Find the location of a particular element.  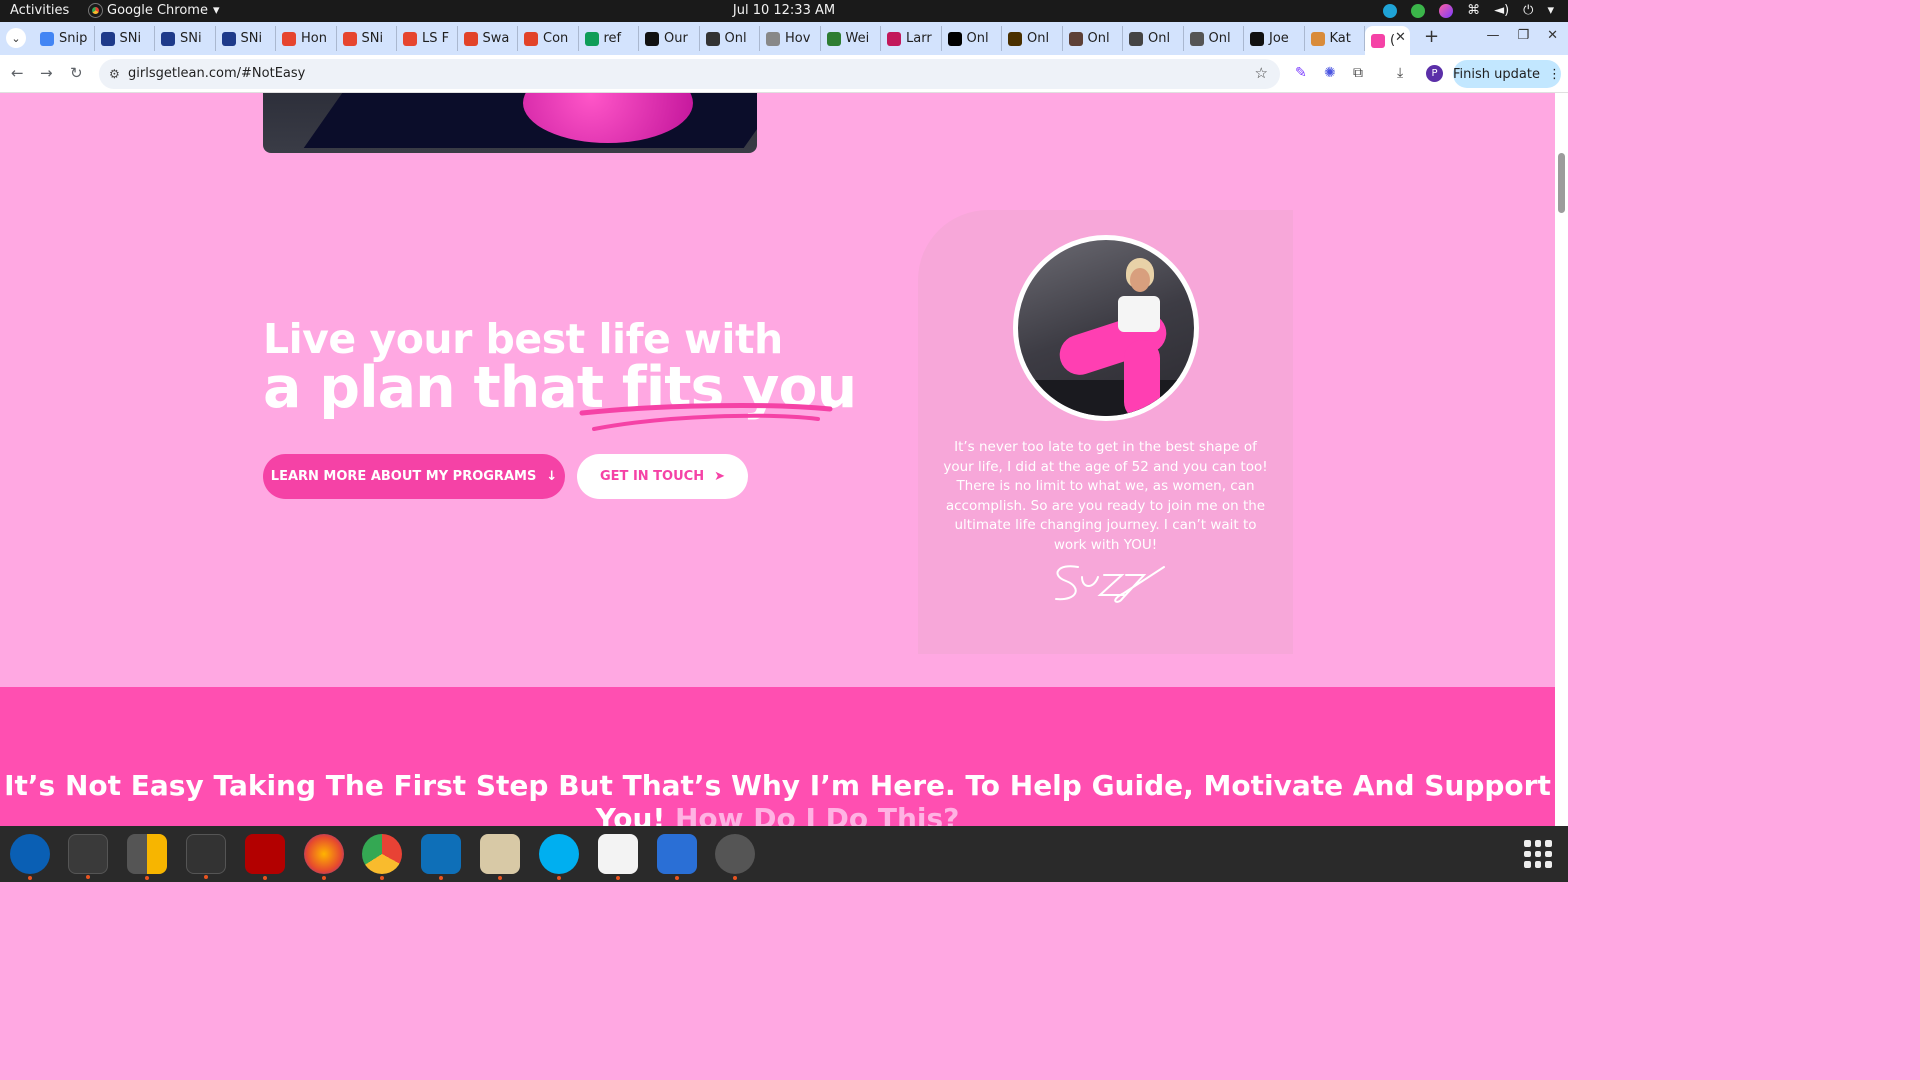

reload-icon: ↻ is located at coordinates (76, 73).